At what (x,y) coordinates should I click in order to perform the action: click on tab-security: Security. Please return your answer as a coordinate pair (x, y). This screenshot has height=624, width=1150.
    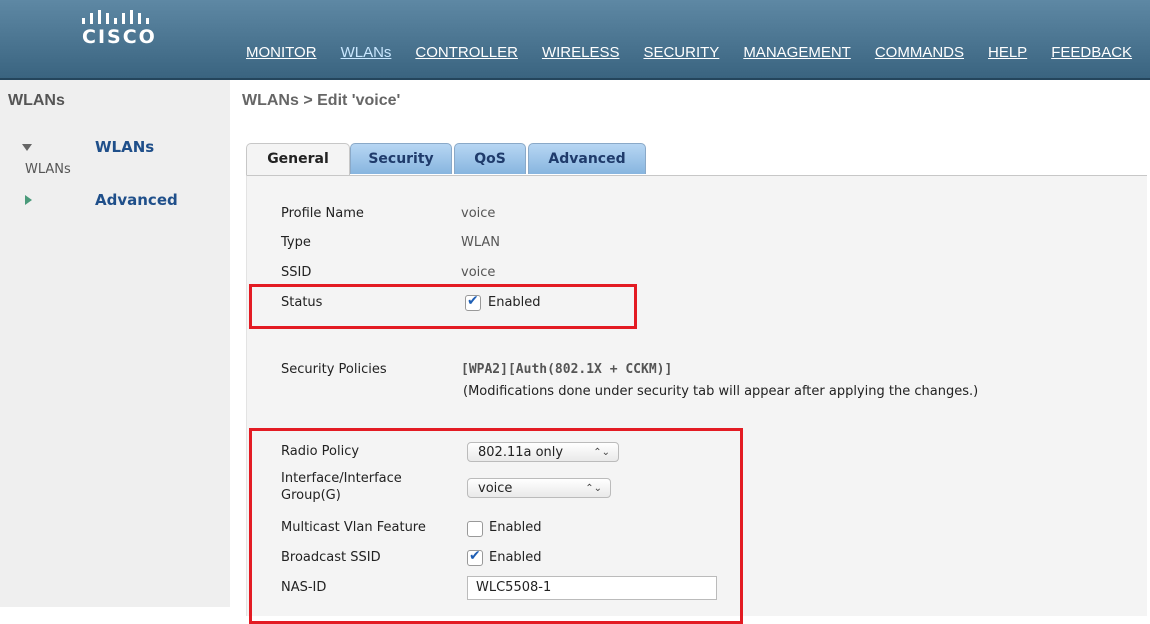
    Looking at the image, I should click on (401, 158).